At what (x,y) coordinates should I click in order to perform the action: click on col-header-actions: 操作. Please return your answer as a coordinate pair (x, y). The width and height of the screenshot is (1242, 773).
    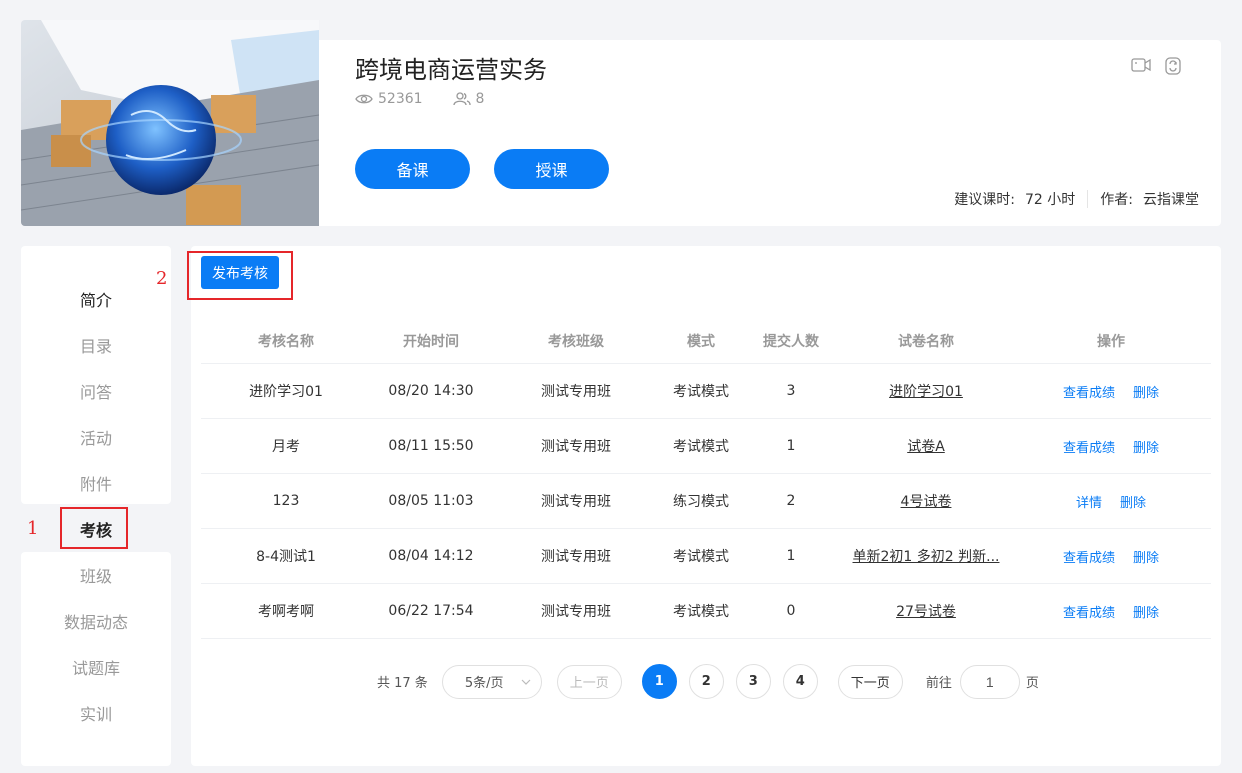
    Looking at the image, I should click on (1111, 342).